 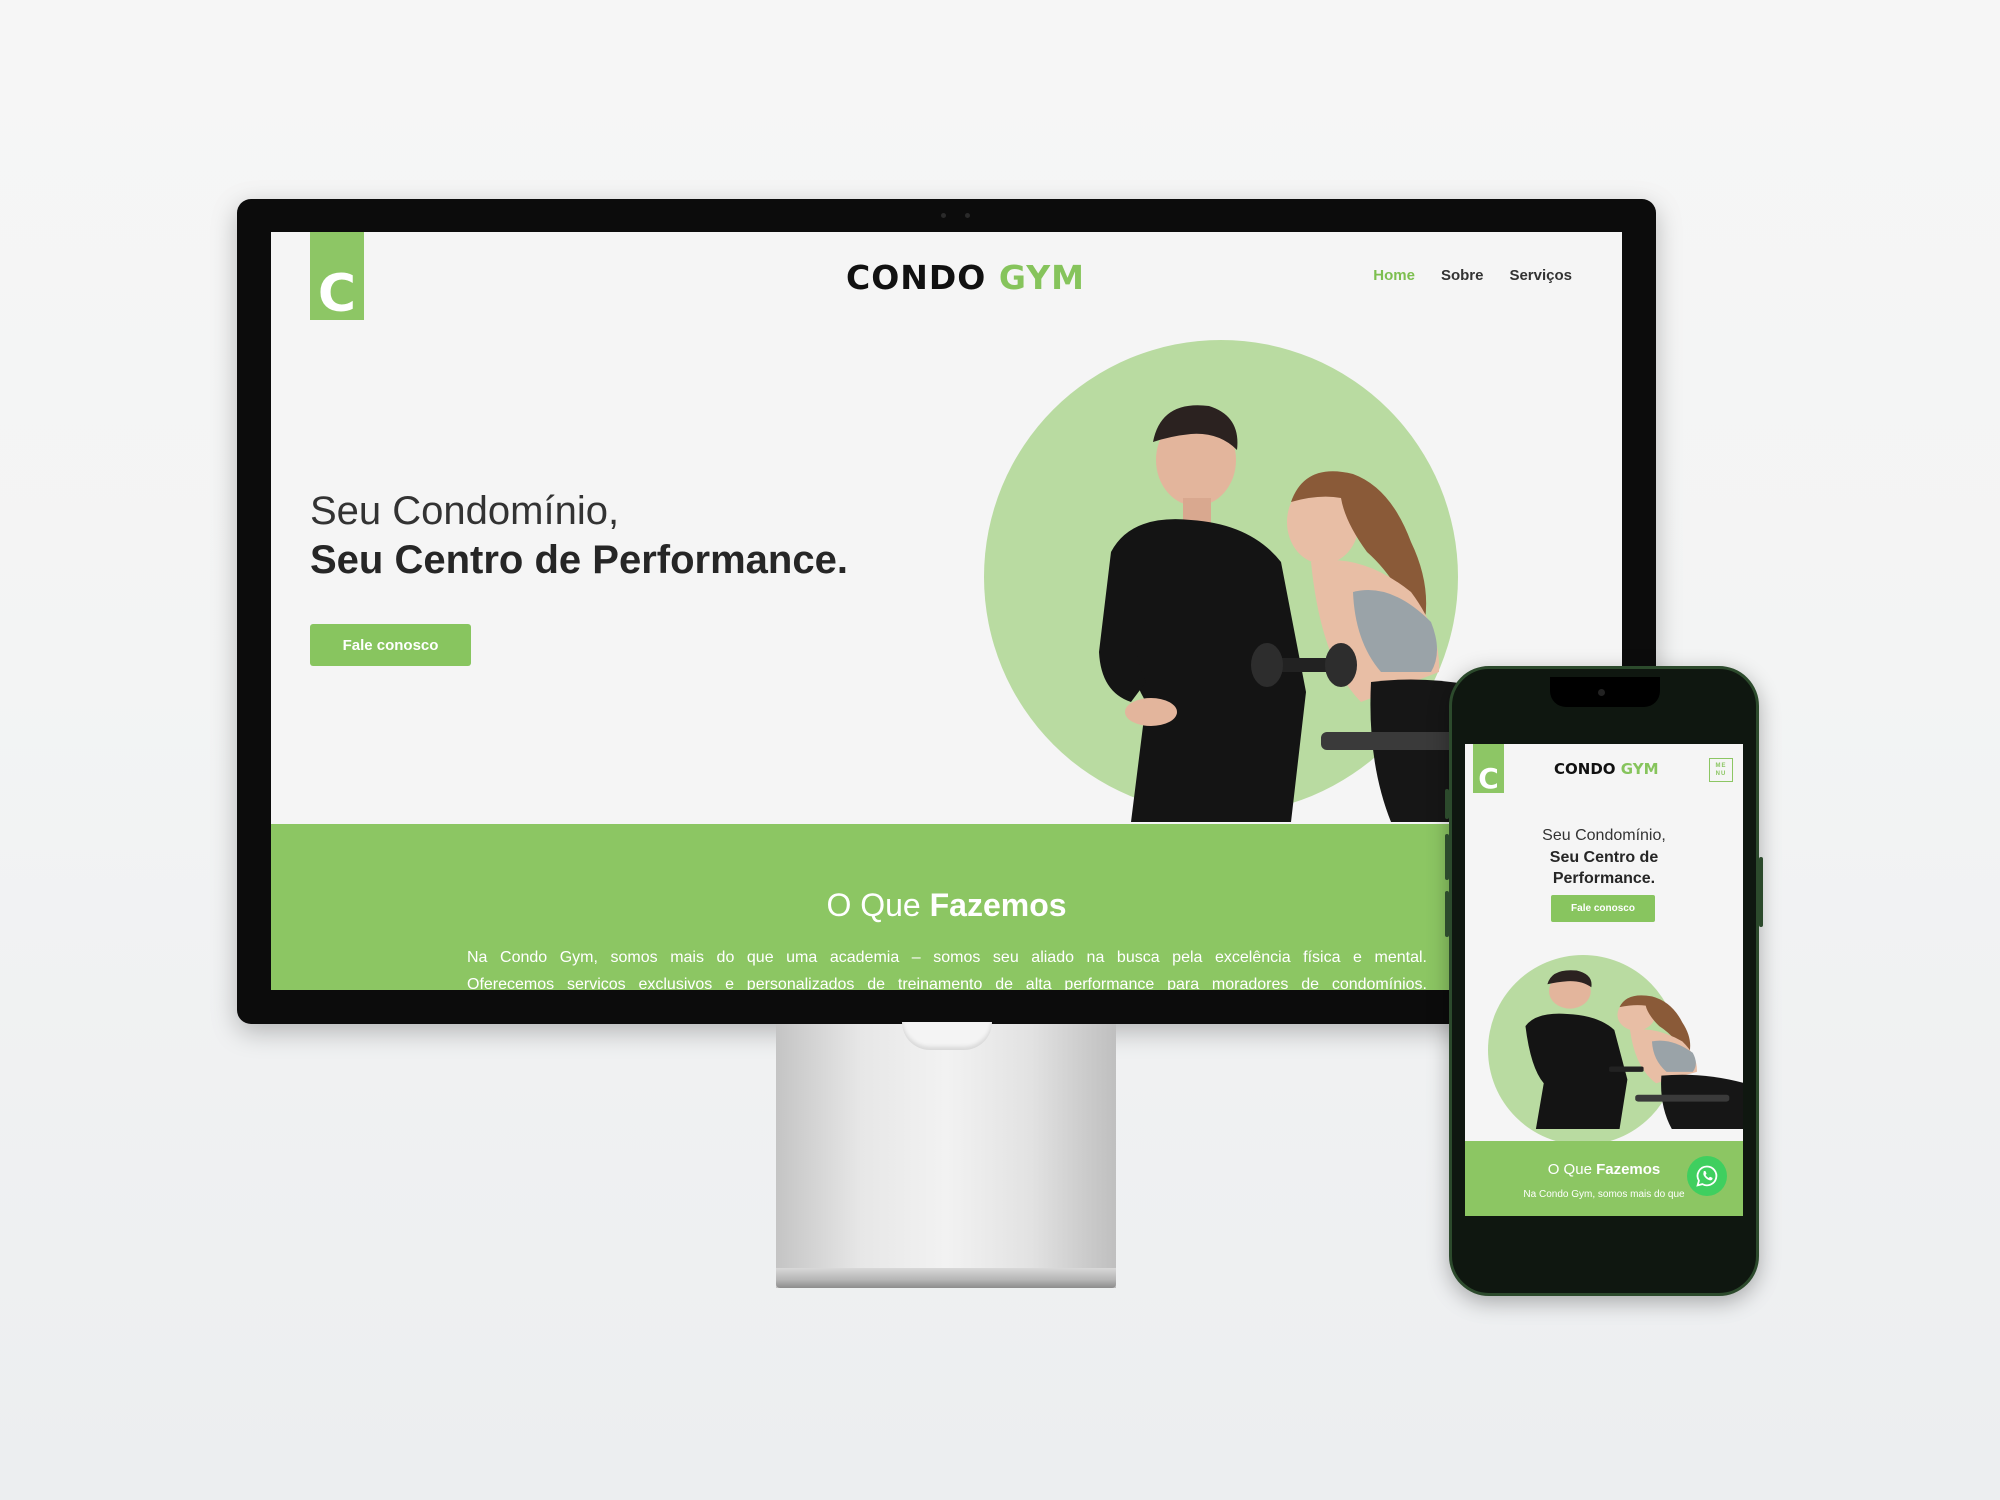 I want to click on section-title: O Que Fazemos, so click(x=946, y=905).